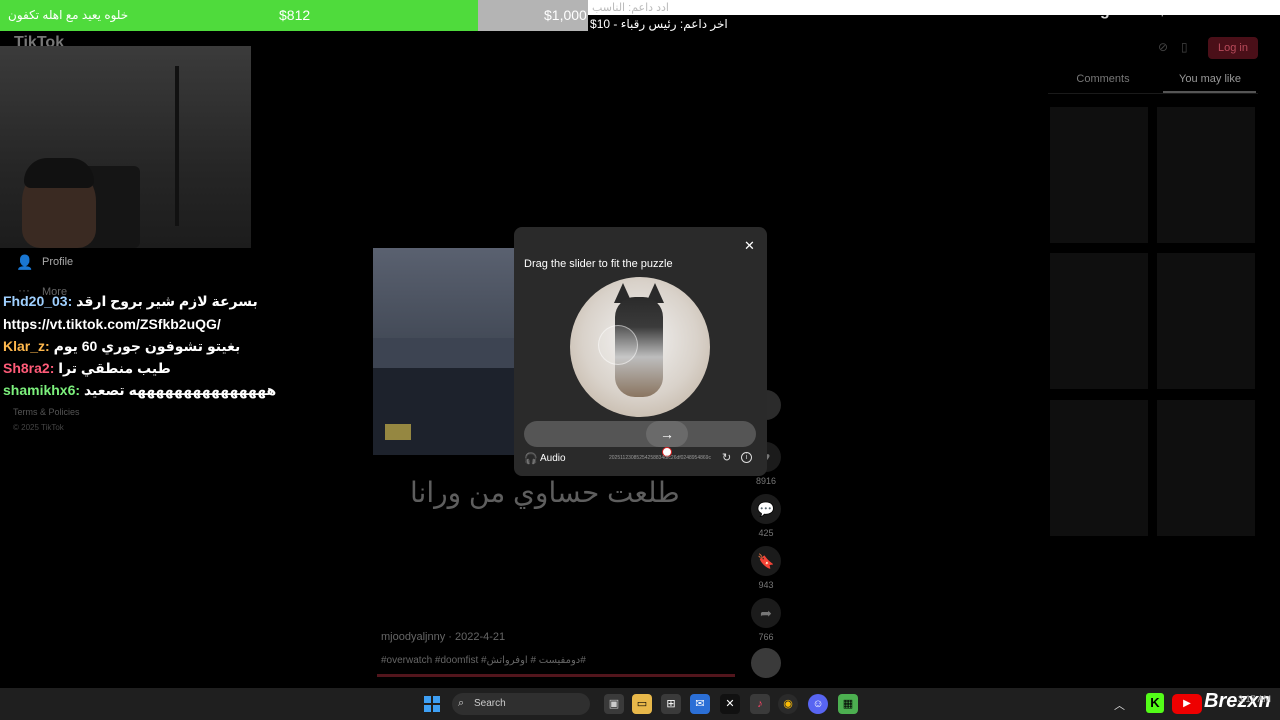 The width and height of the screenshot is (1280, 720). What do you see at coordinates (521, 704) in the screenshot?
I see `taskbar-search` at bounding box center [521, 704].